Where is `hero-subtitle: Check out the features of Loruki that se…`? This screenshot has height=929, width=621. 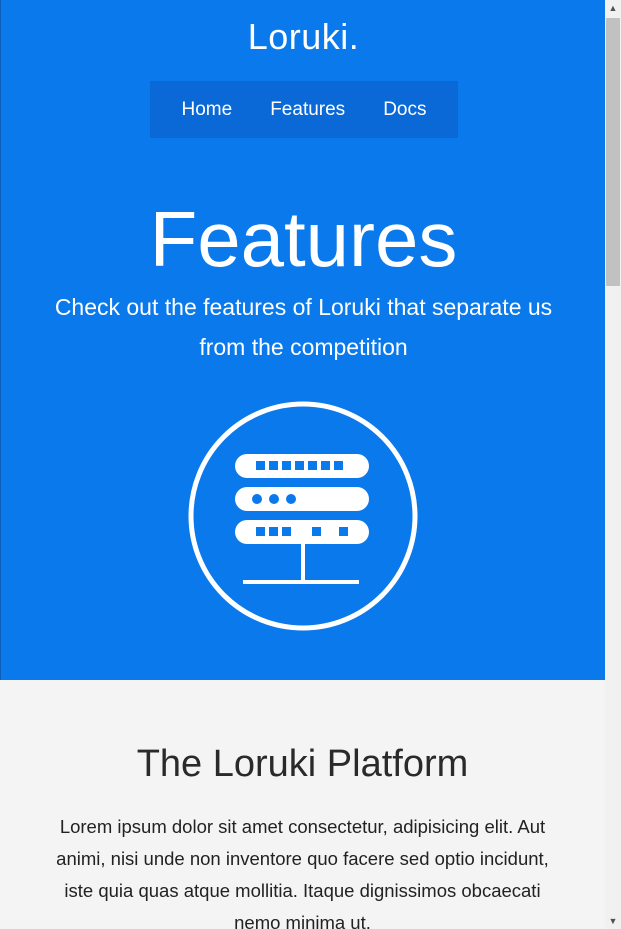 hero-subtitle: Check out the features of Loruki that se… is located at coordinates (303, 327).